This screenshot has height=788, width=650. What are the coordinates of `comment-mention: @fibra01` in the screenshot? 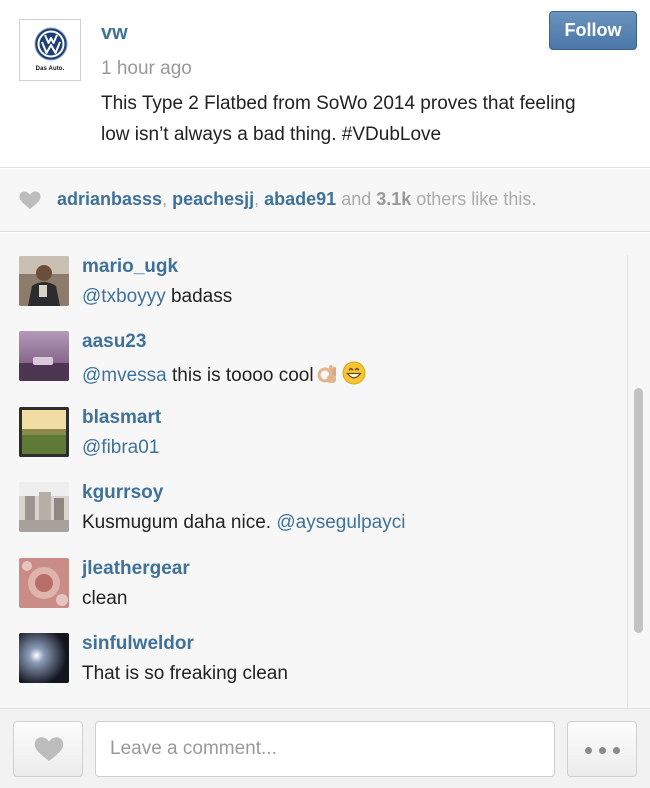 It's located at (120, 447).